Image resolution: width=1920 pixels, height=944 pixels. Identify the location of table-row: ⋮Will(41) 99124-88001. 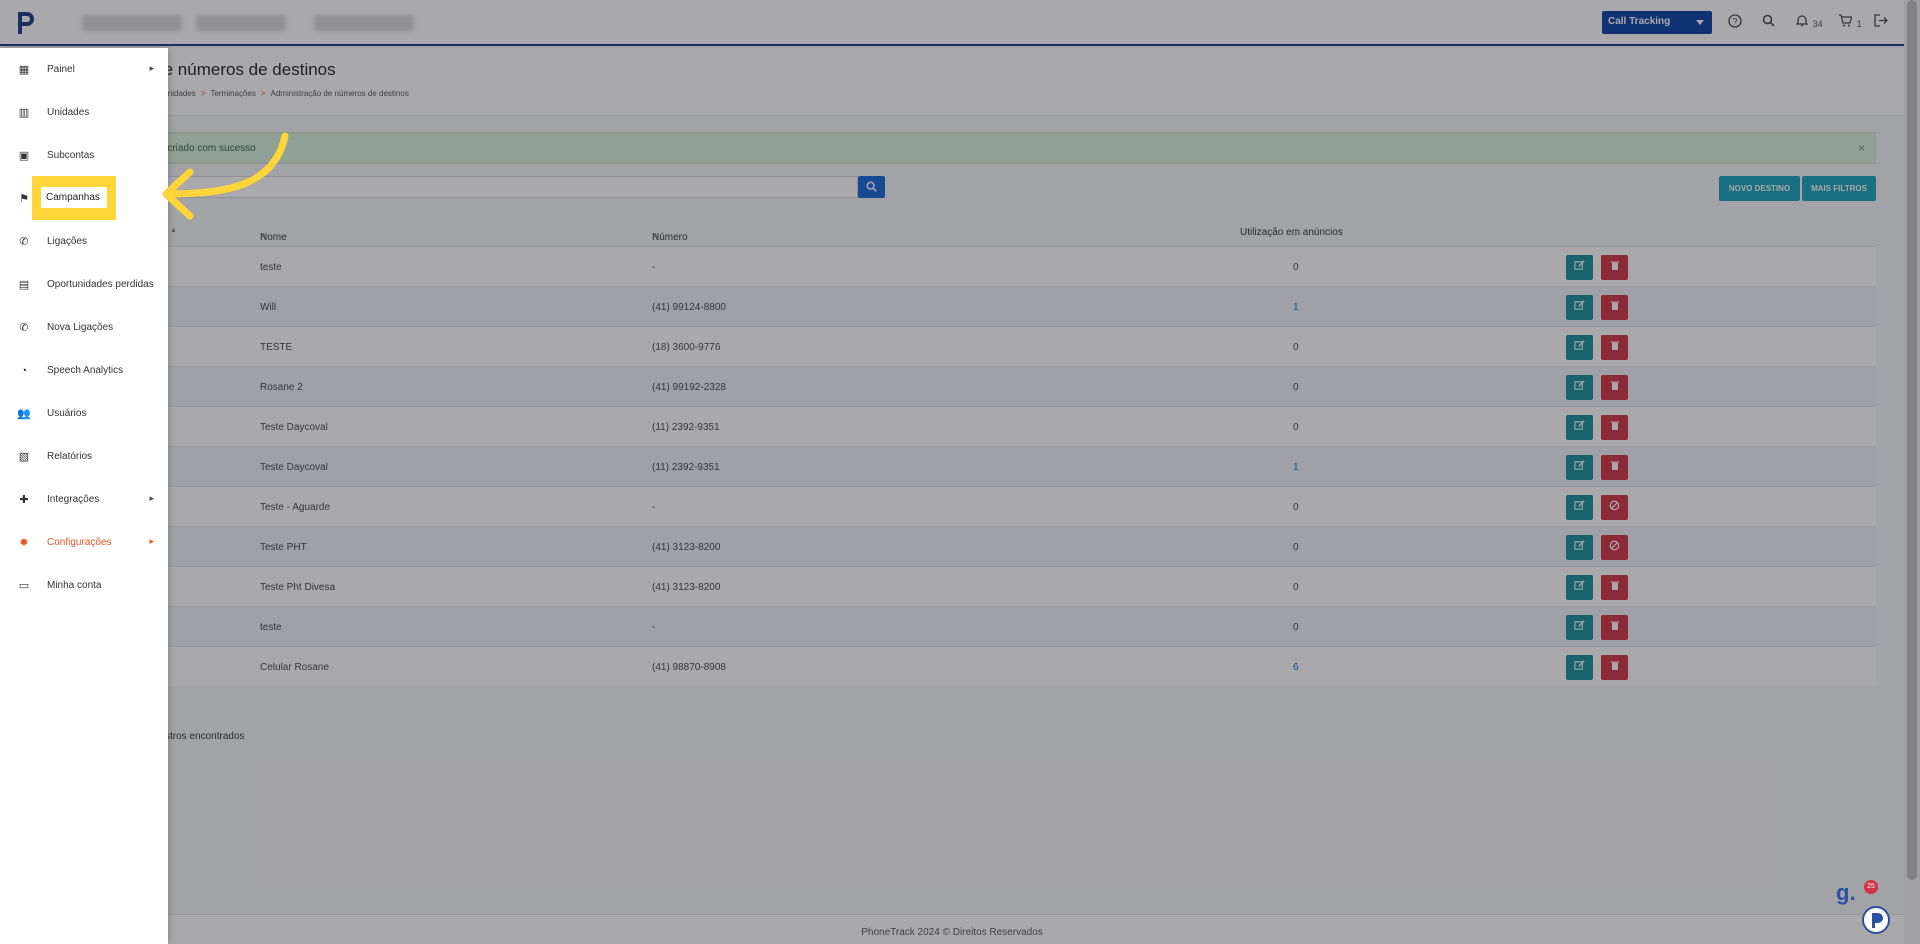
(1008, 306).